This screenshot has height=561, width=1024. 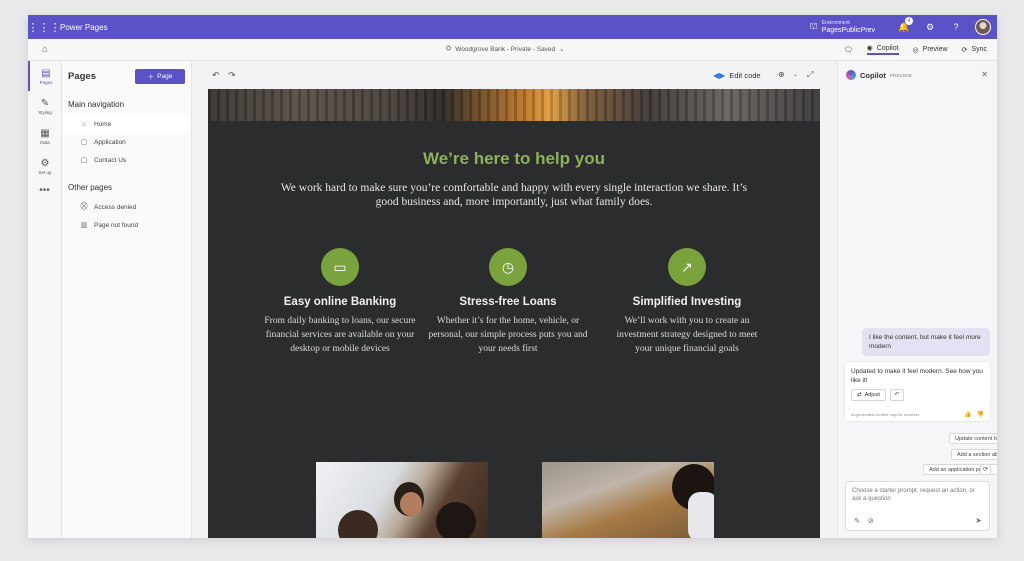 I want to click on copilot-input-box: ✎ ⊘ ➤, so click(x=917, y=506).